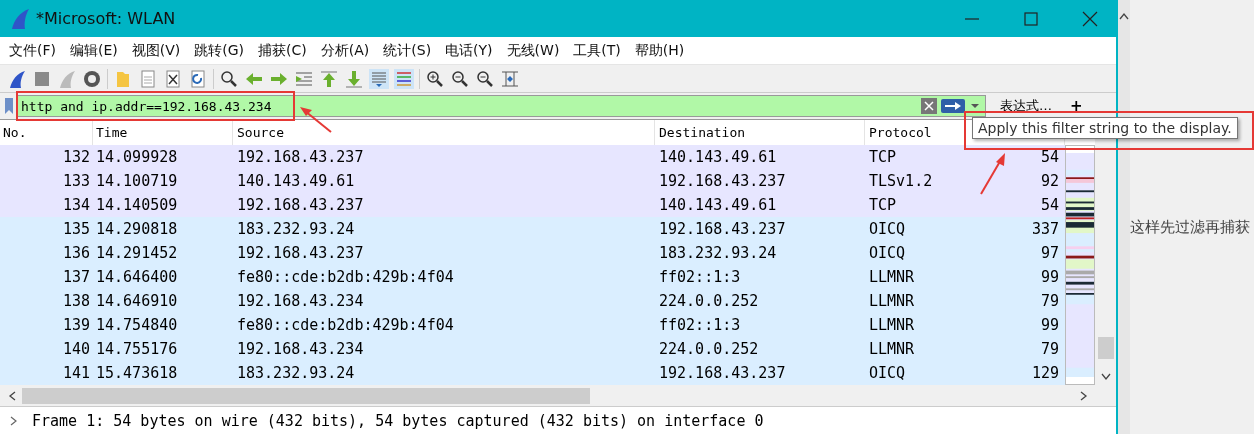 The height and width of the screenshot is (434, 1254). Describe the element at coordinates (532, 277) in the screenshot. I see `packet-row: 137 14.646400 fe80::cde:b2db:429b:4f04 ff02::1:3 LLMNR 99` at that location.